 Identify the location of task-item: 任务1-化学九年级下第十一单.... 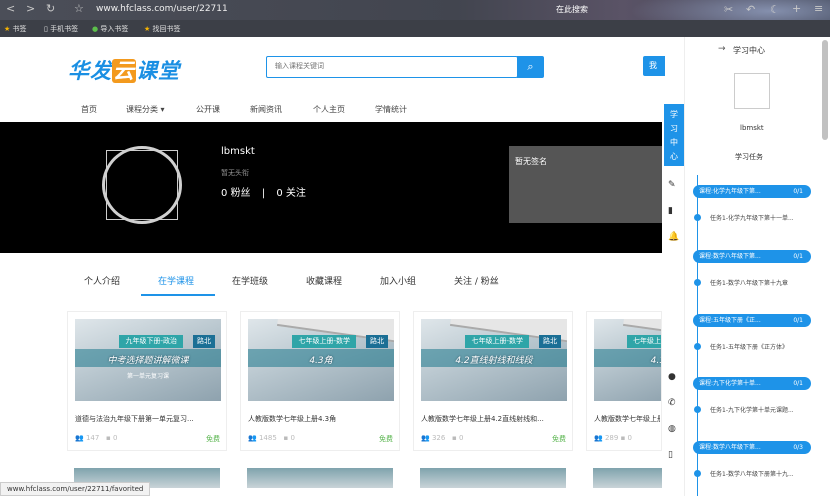
(760, 217).